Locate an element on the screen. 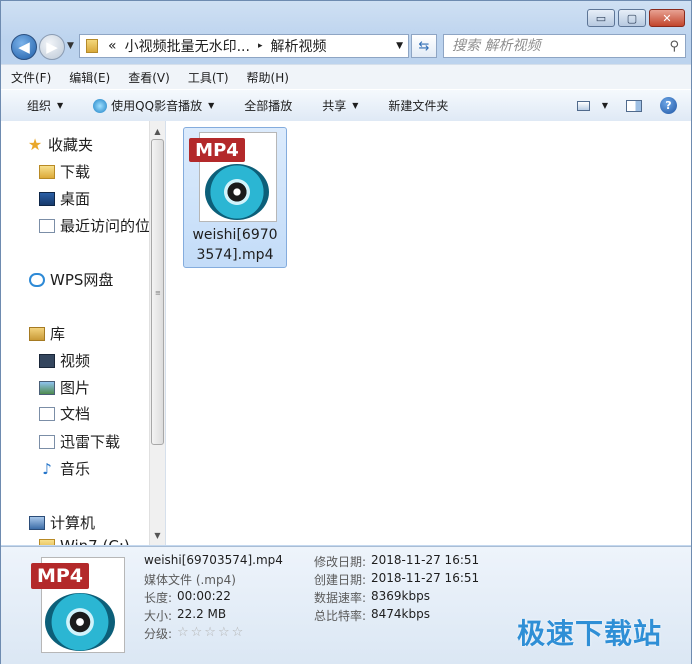  forward-button: ▶ is located at coordinates (52, 47).